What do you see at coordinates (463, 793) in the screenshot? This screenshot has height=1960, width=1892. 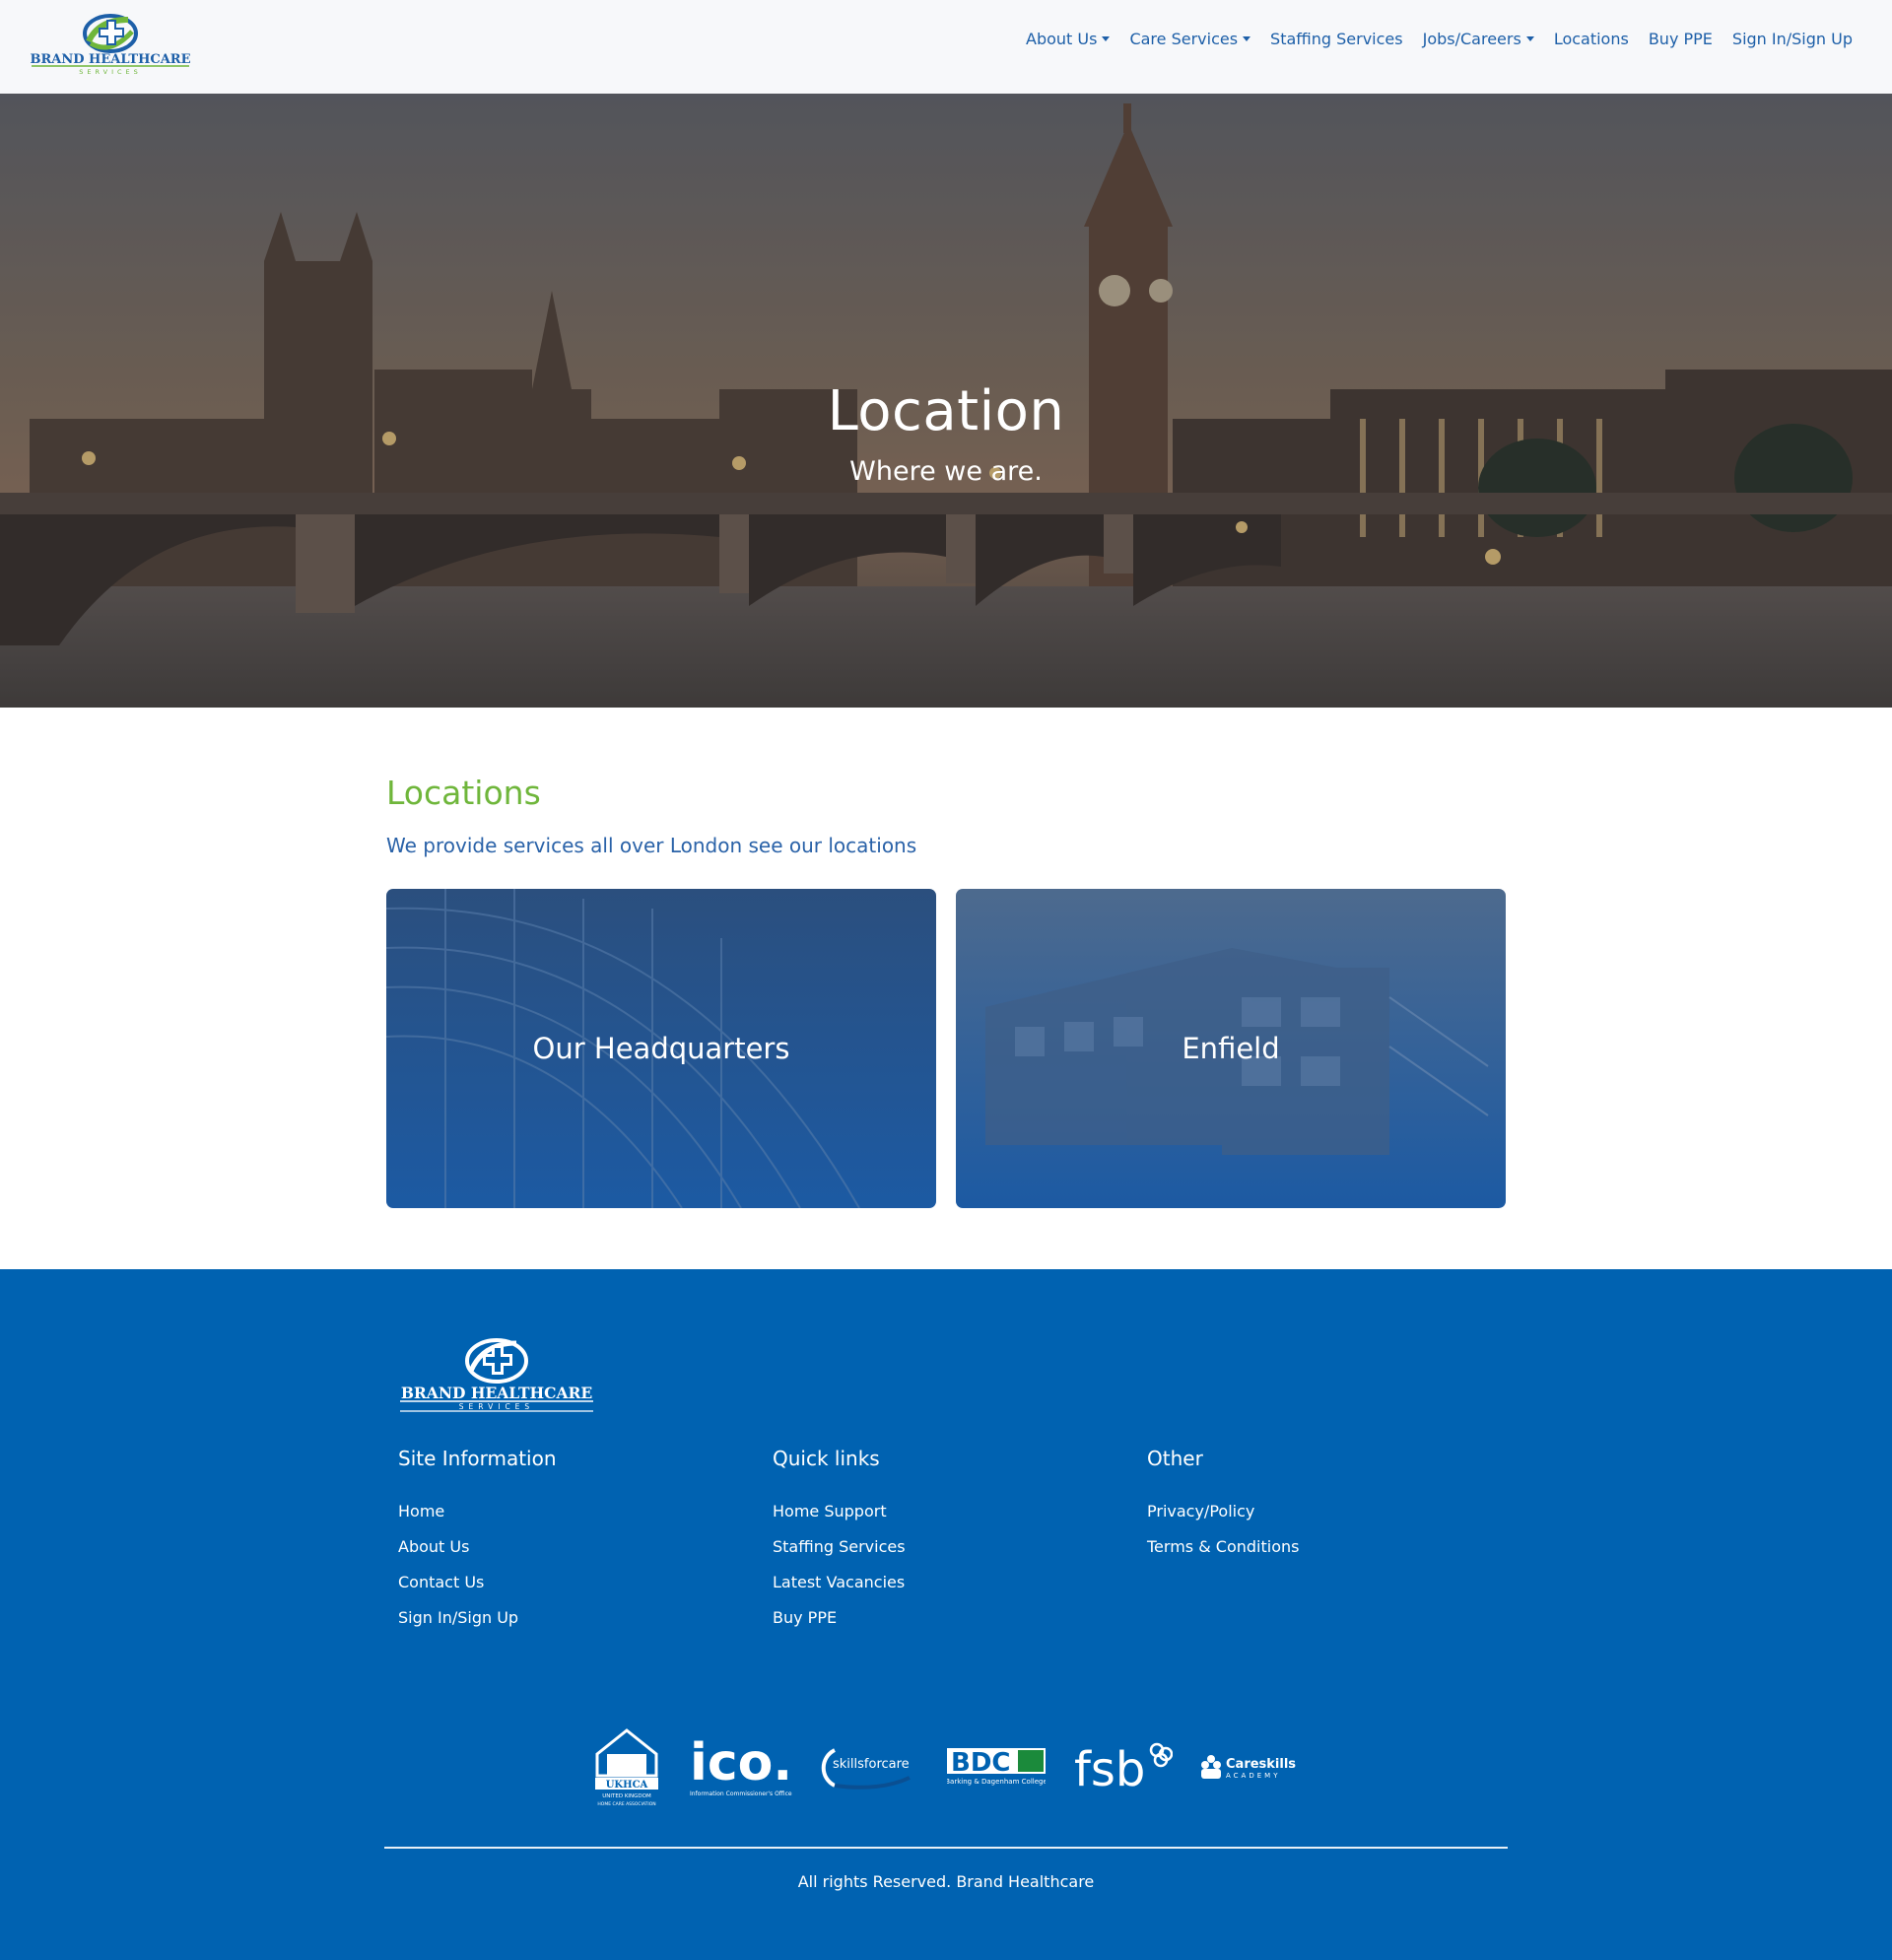 I see `locations-heading: Locations` at bounding box center [463, 793].